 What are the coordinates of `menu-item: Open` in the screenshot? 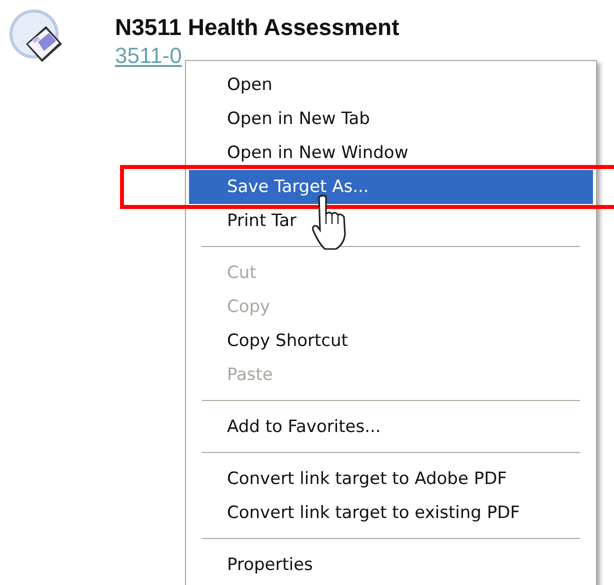 It's located at (391, 85).